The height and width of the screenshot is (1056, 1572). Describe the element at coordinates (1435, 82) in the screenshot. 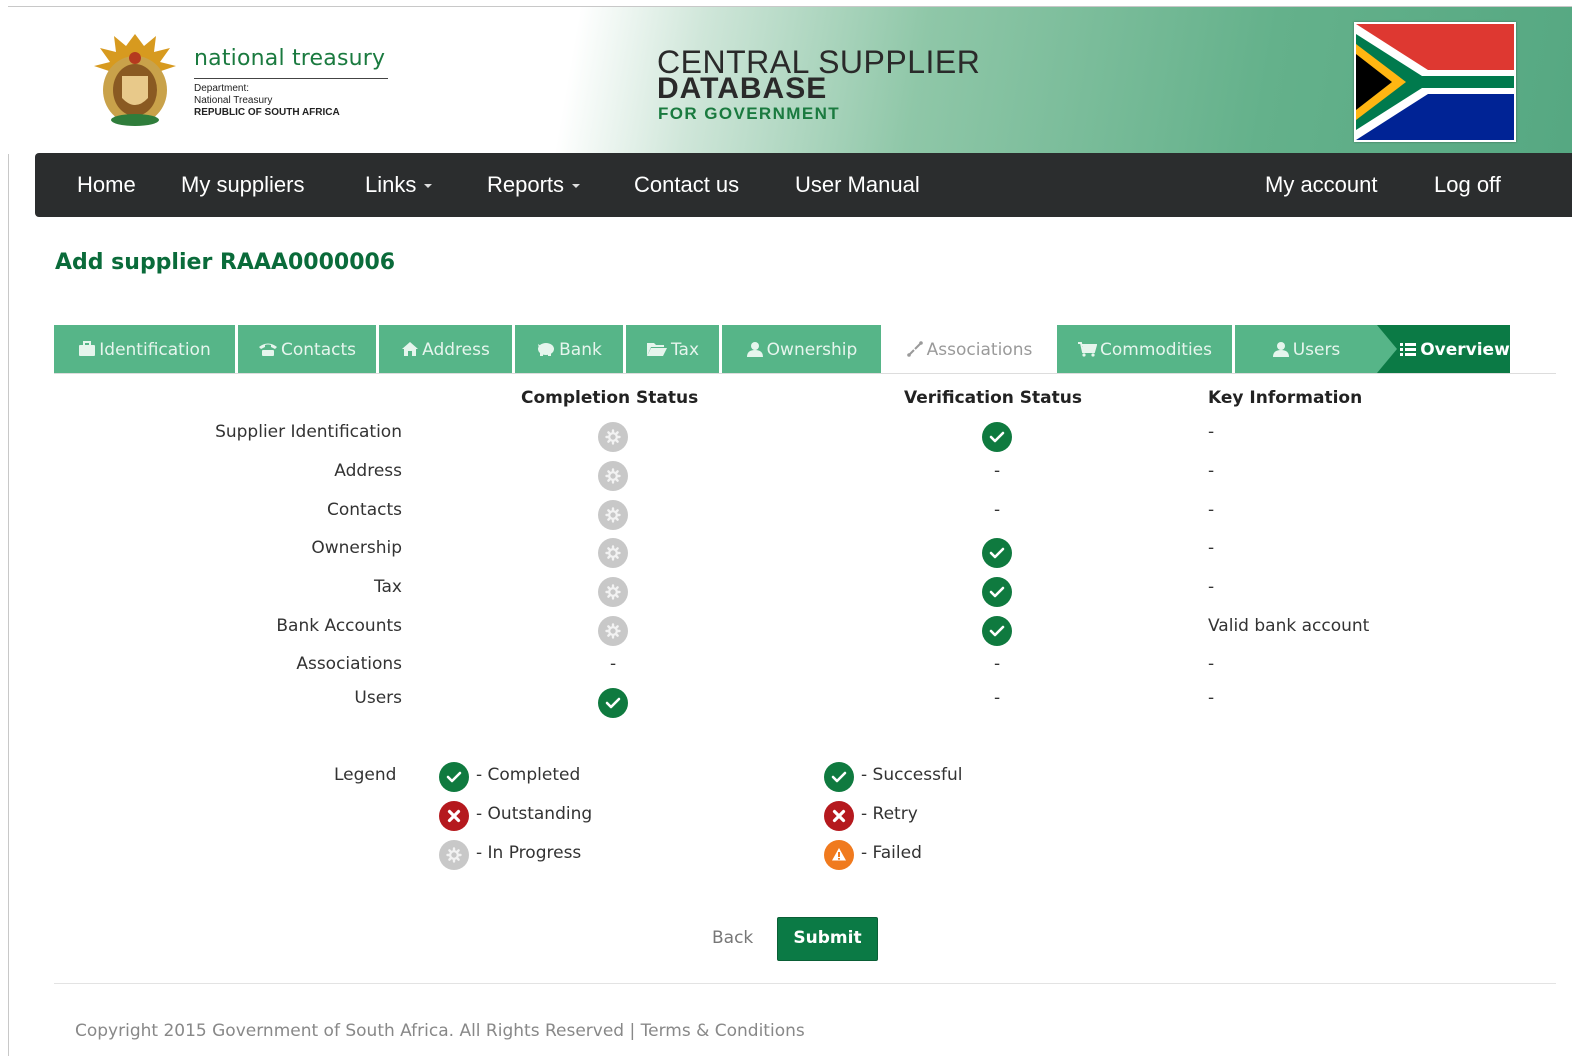

I see `south-africa-flag-icon` at that location.